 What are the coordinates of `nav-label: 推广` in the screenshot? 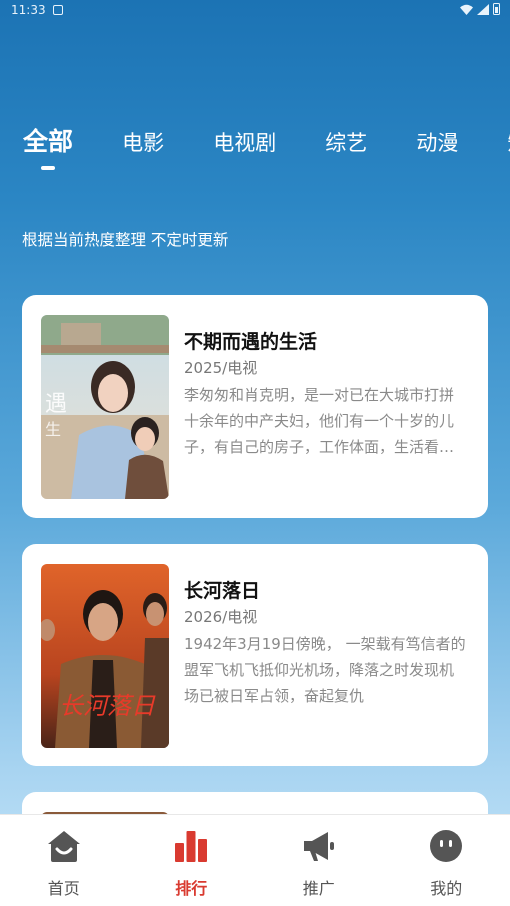 It's located at (318, 888).